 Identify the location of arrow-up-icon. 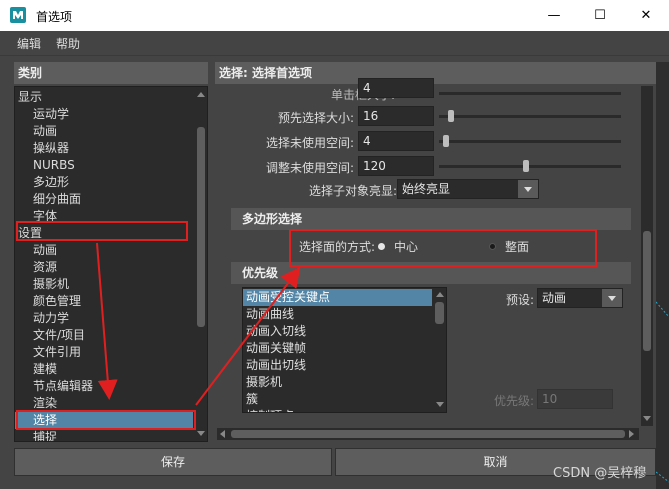
(248, 336).